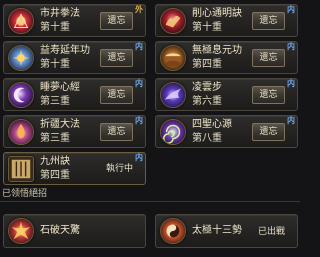  I want to click on phoenix-icon, so click(173, 21).